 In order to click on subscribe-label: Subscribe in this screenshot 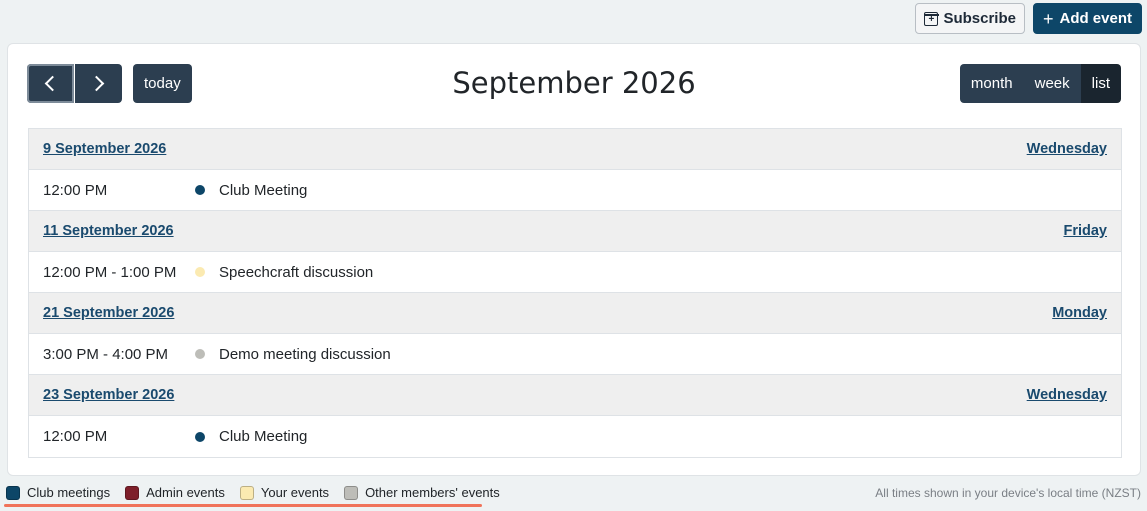, I will do `click(979, 18)`.